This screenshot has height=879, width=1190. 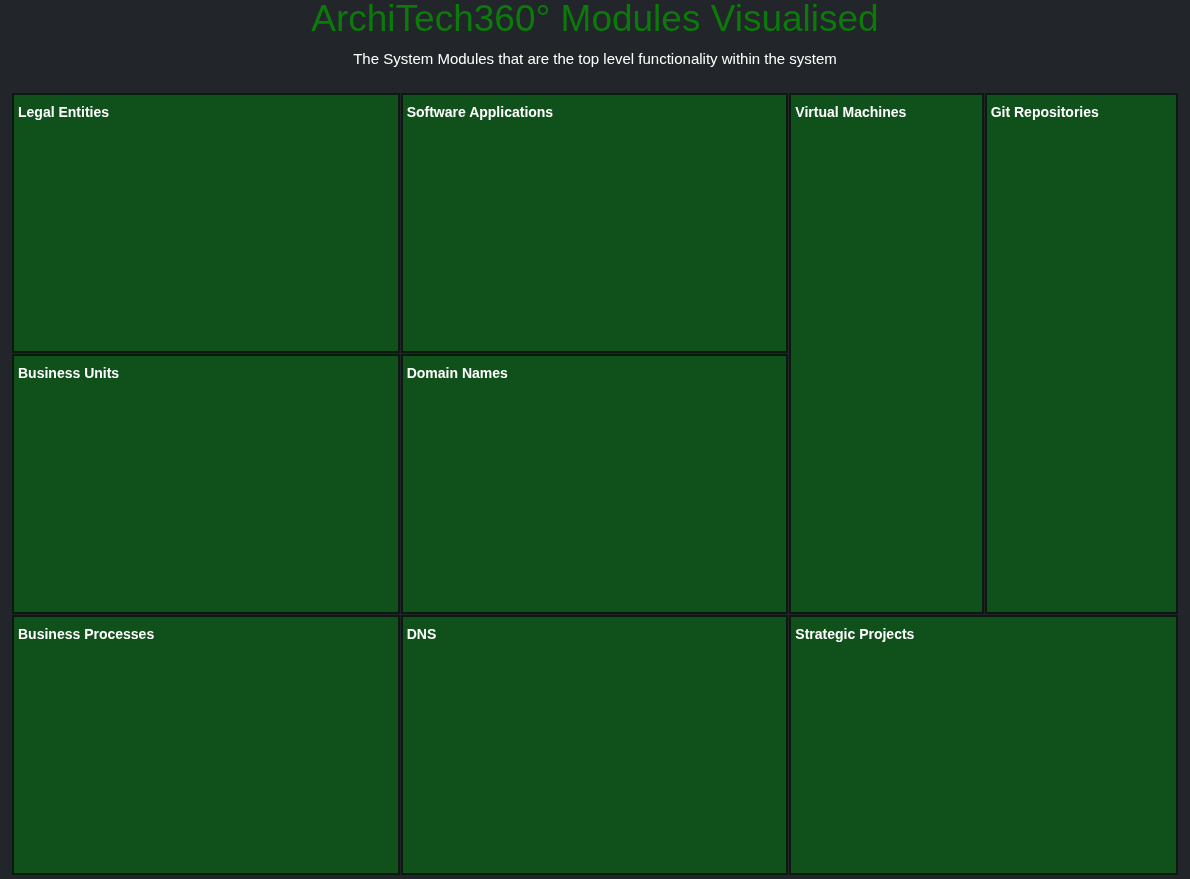 I want to click on module-tile: Legal Entities, so click(x=206, y=222).